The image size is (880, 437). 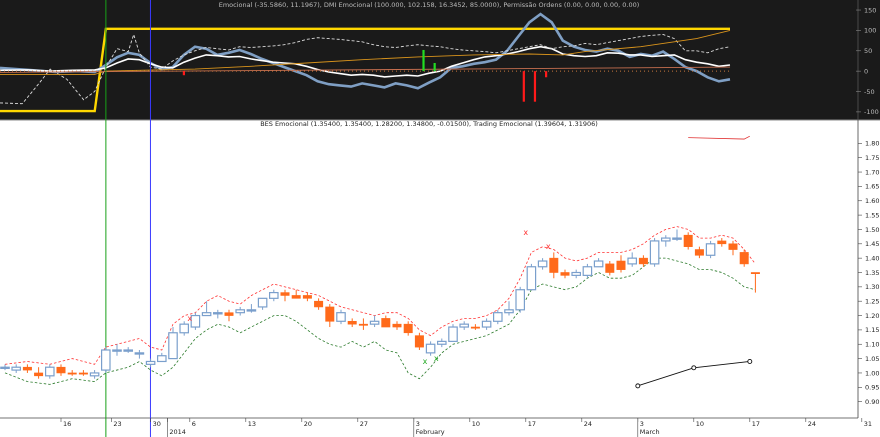 What do you see at coordinates (872, 244) in the screenshot?
I see `price-ytick-label: 1.45` at bounding box center [872, 244].